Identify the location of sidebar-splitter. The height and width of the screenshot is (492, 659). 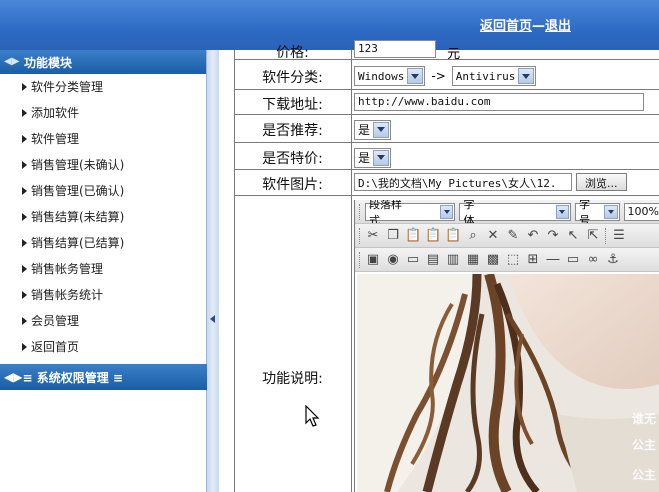
(213, 271).